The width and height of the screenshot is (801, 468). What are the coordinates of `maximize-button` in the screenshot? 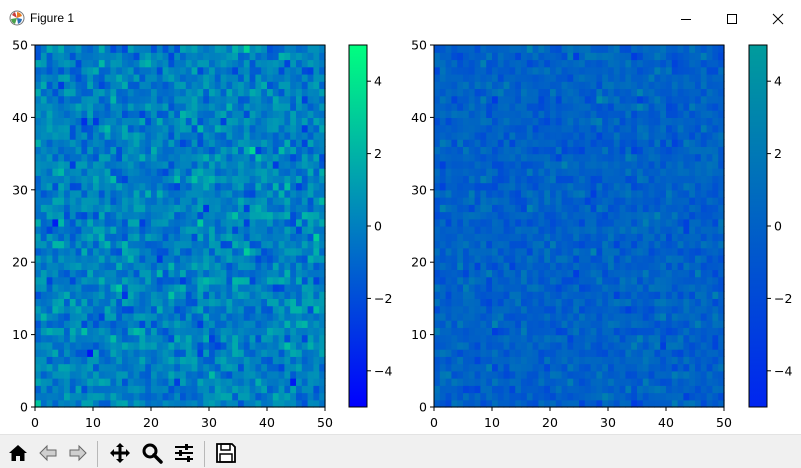 It's located at (732, 19).